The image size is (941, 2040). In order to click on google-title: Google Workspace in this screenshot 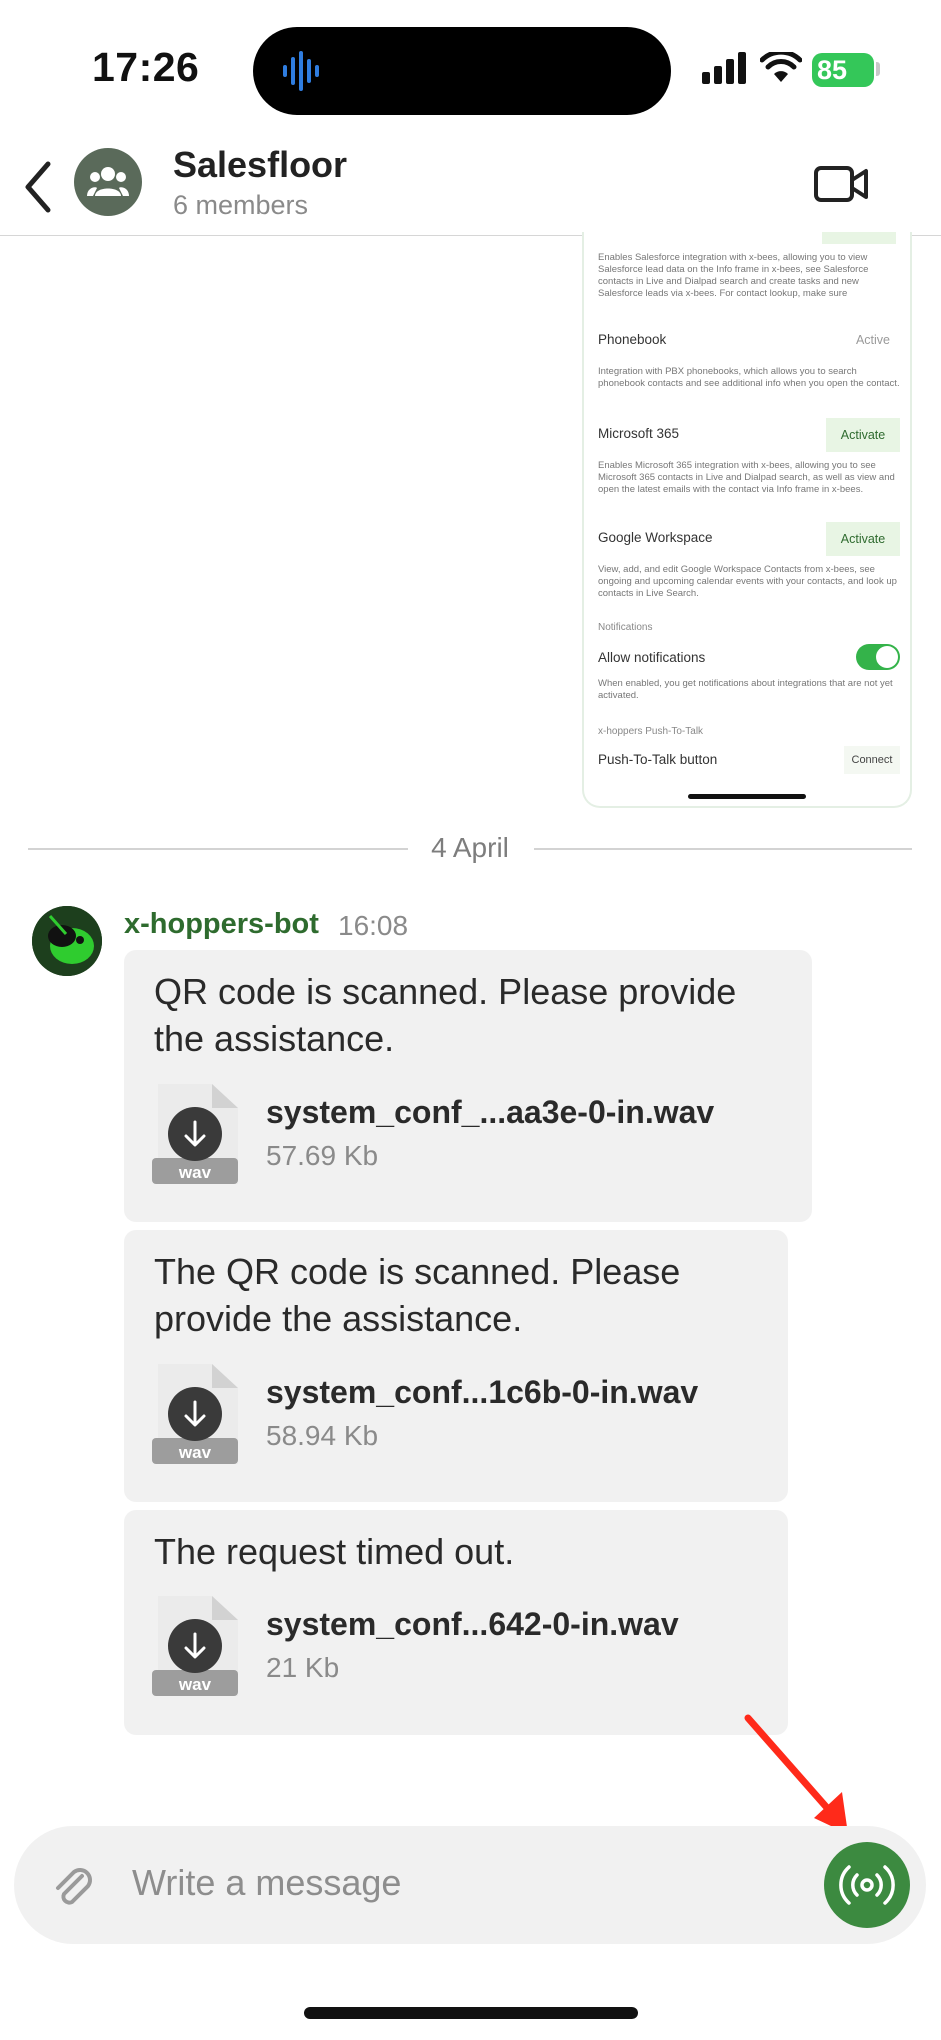, I will do `click(655, 537)`.